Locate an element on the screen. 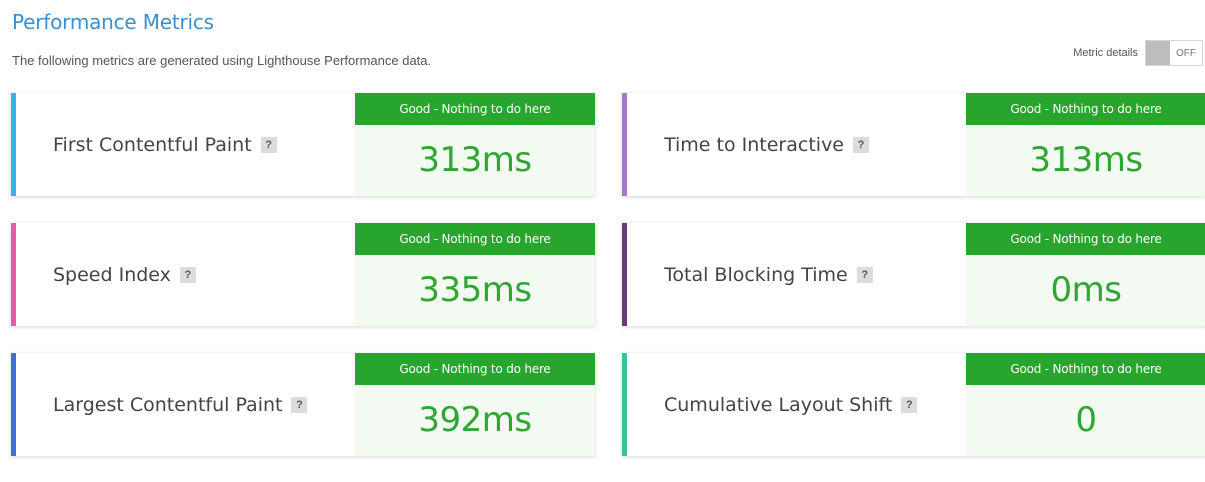 This screenshot has width=1205, height=482. metric-label-area: Speed Index ? is located at coordinates (185, 274).